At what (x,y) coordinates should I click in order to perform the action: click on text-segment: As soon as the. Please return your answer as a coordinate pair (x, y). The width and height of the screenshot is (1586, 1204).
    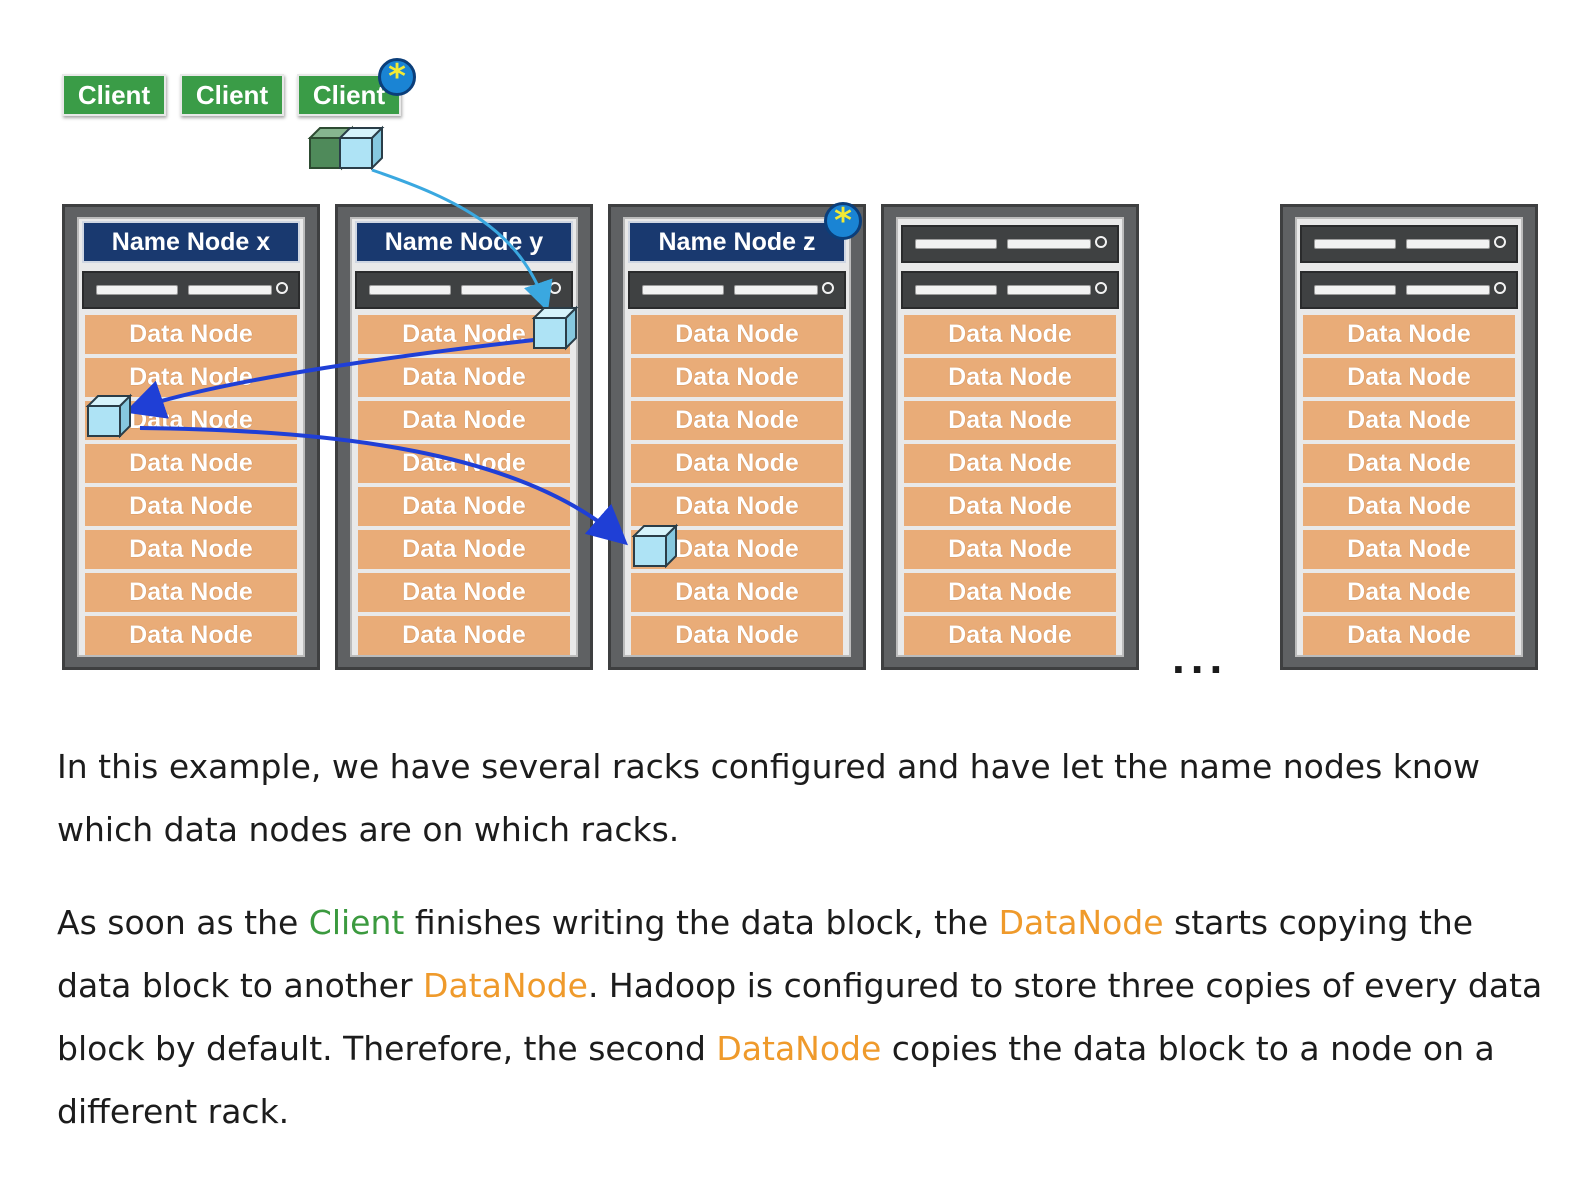
    Looking at the image, I should click on (183, 922).